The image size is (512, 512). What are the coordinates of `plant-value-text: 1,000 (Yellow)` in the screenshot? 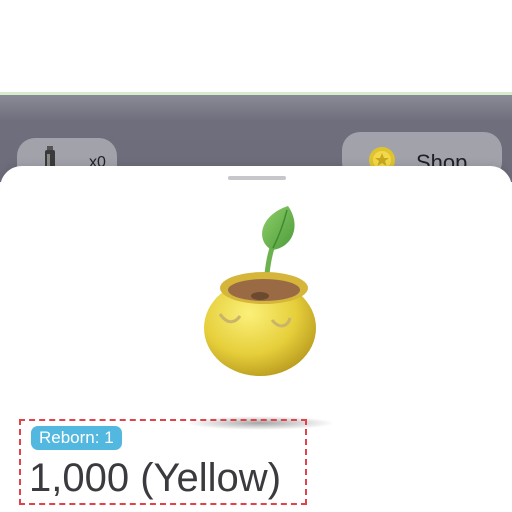 It's located at (155, 478).